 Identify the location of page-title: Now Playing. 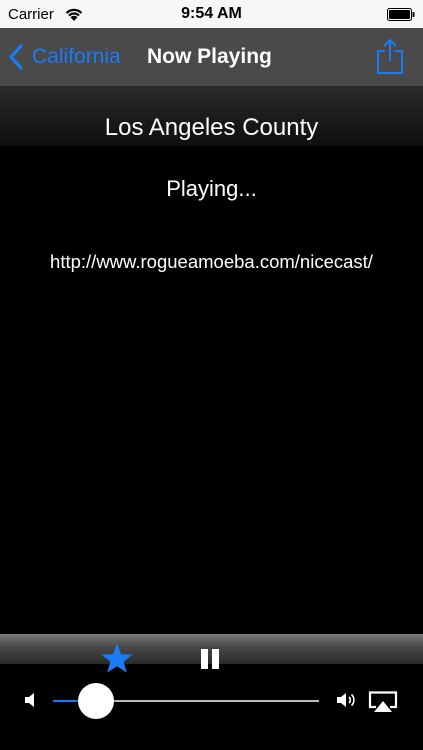
(209, 56).